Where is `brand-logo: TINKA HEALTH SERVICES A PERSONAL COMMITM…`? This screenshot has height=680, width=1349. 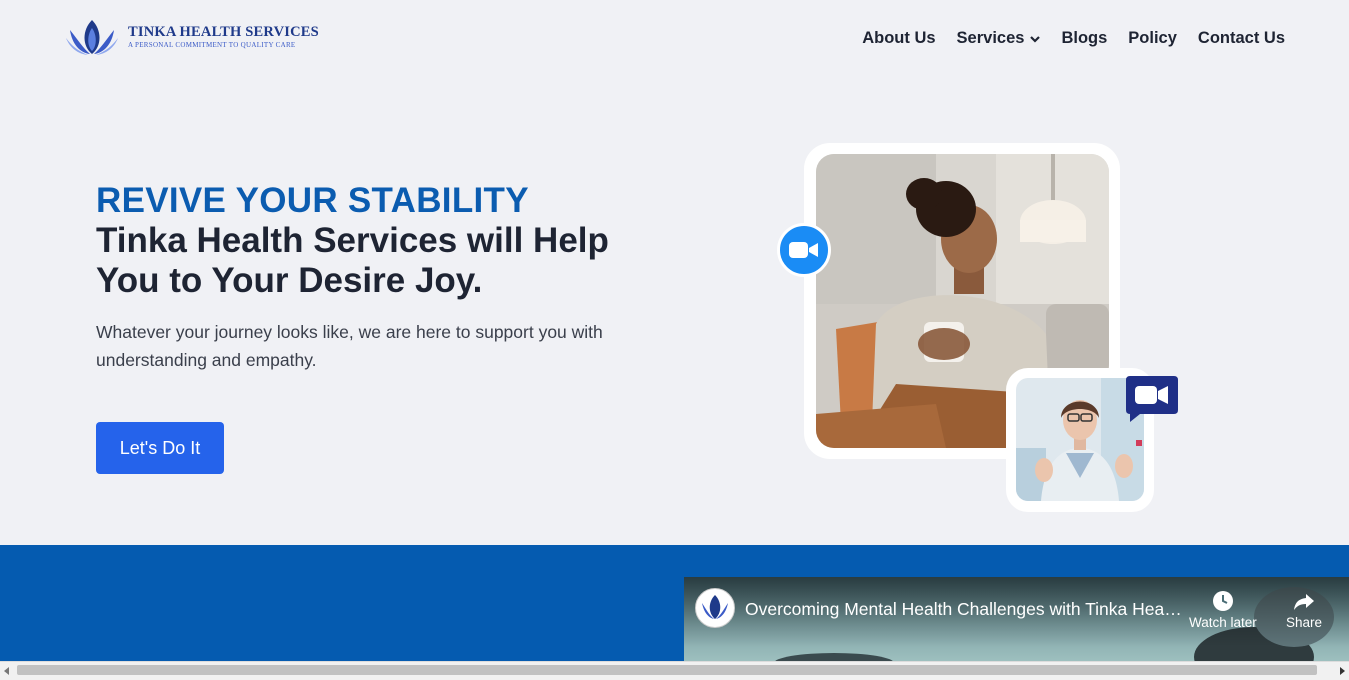
brand-logo: TINKA HEALTH SERVICES A PERSONAL COMMITM… is located at coordinates (192, 37).